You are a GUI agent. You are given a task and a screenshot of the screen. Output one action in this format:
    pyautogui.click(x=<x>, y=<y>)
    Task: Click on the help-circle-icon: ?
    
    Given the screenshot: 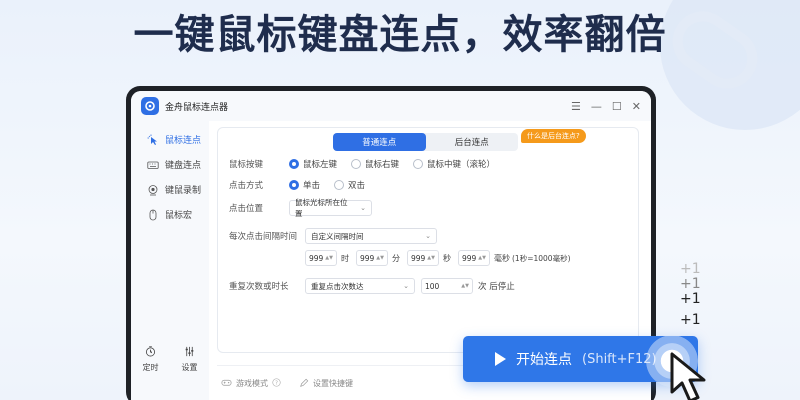 What is the action you would take?
    pyautogui.click(x=276, y=383)
    